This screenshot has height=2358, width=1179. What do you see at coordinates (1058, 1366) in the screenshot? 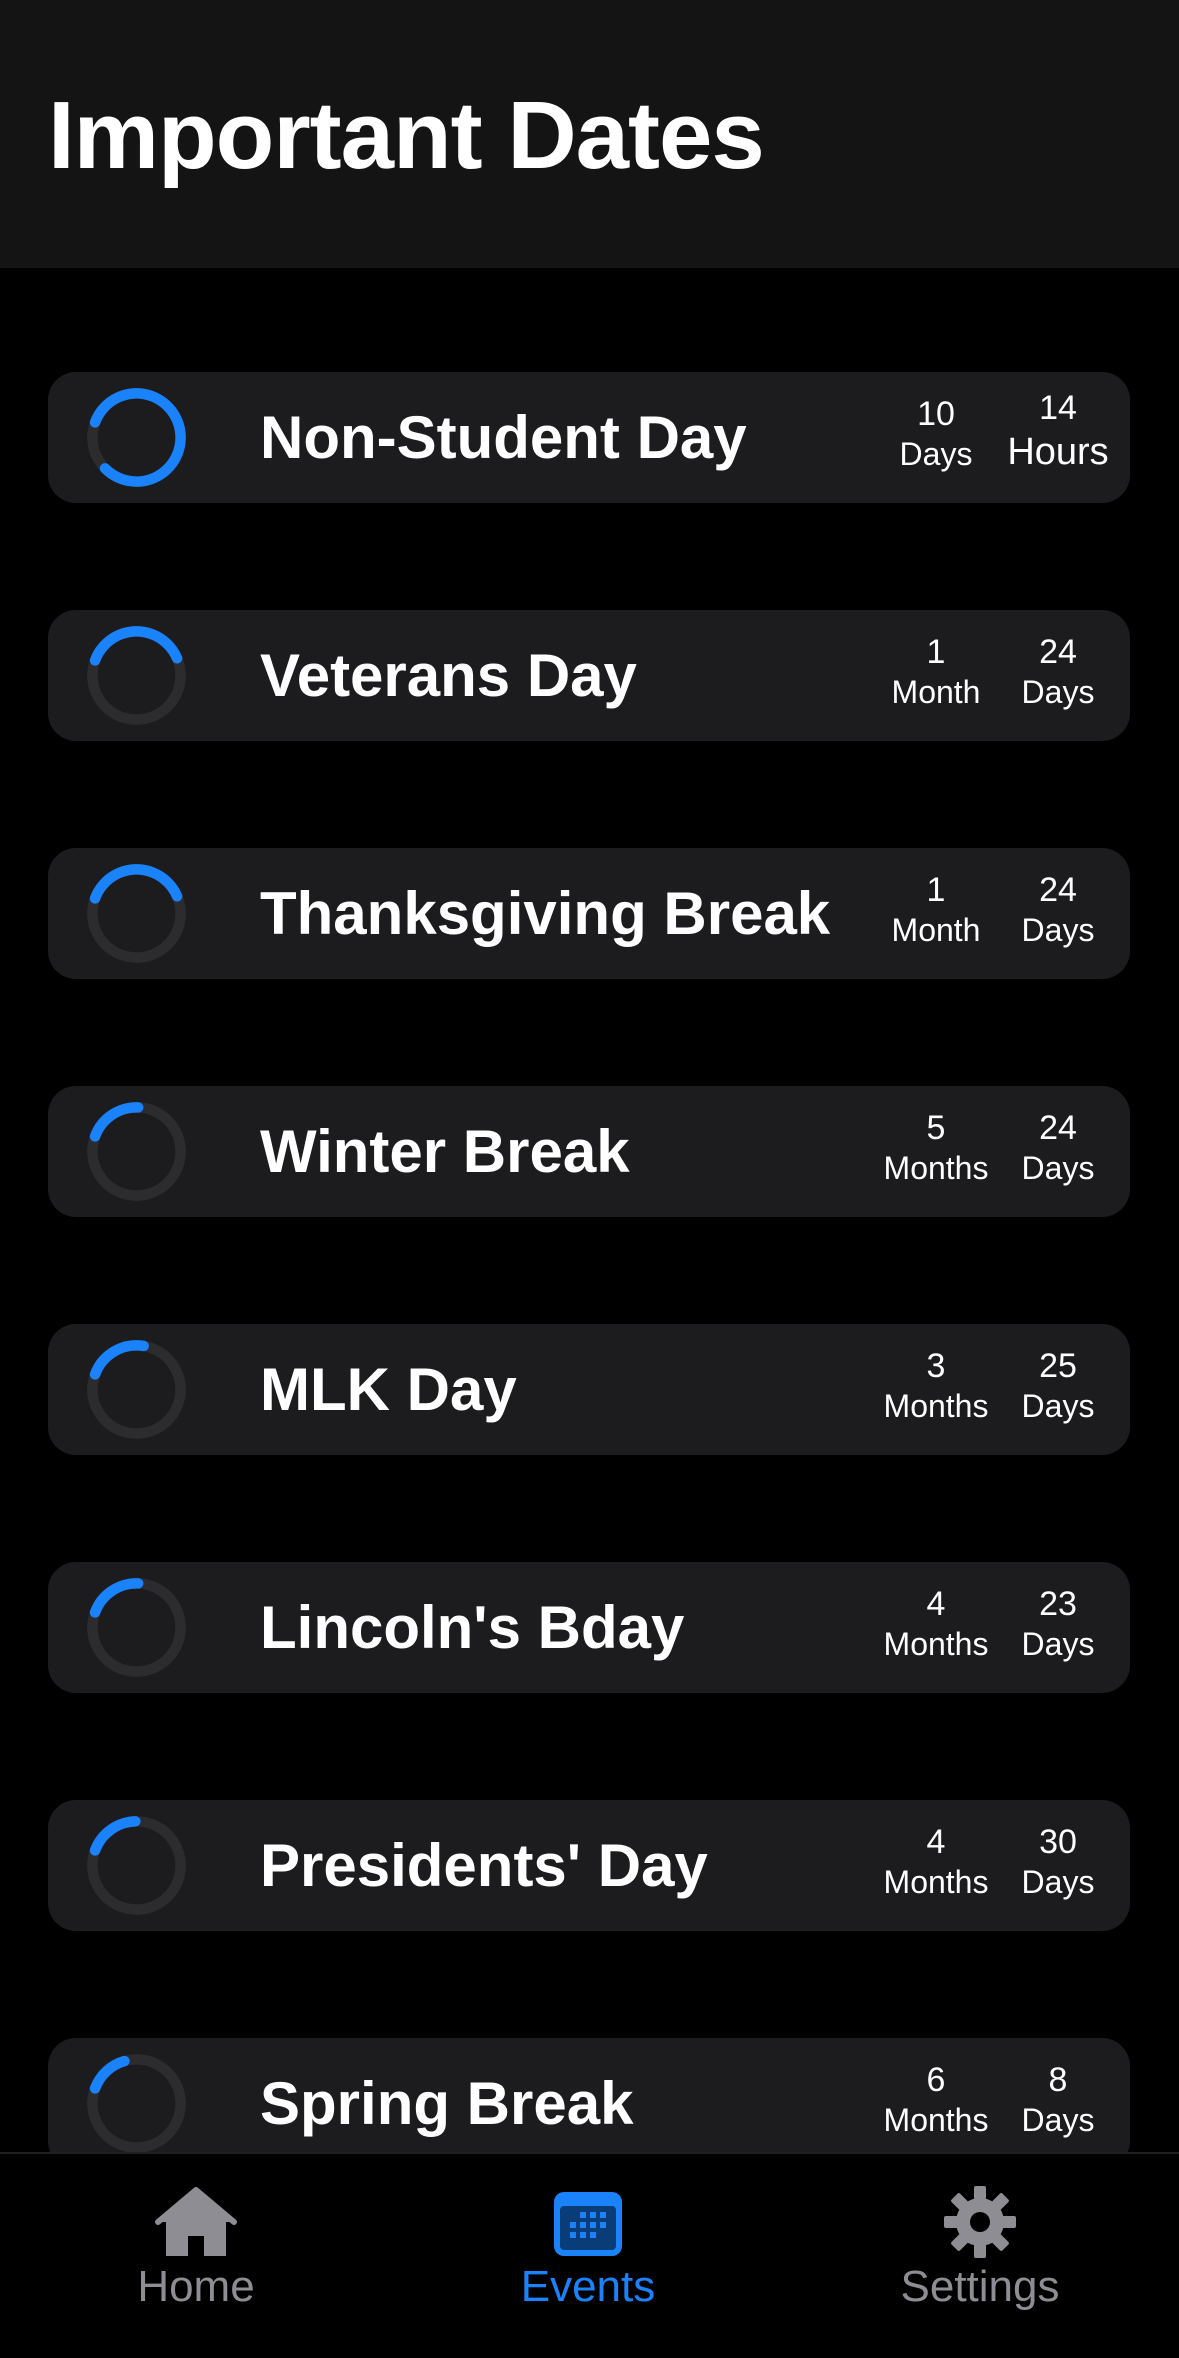
I see `unit-value: 25` at bounding box center [1058, 1366].